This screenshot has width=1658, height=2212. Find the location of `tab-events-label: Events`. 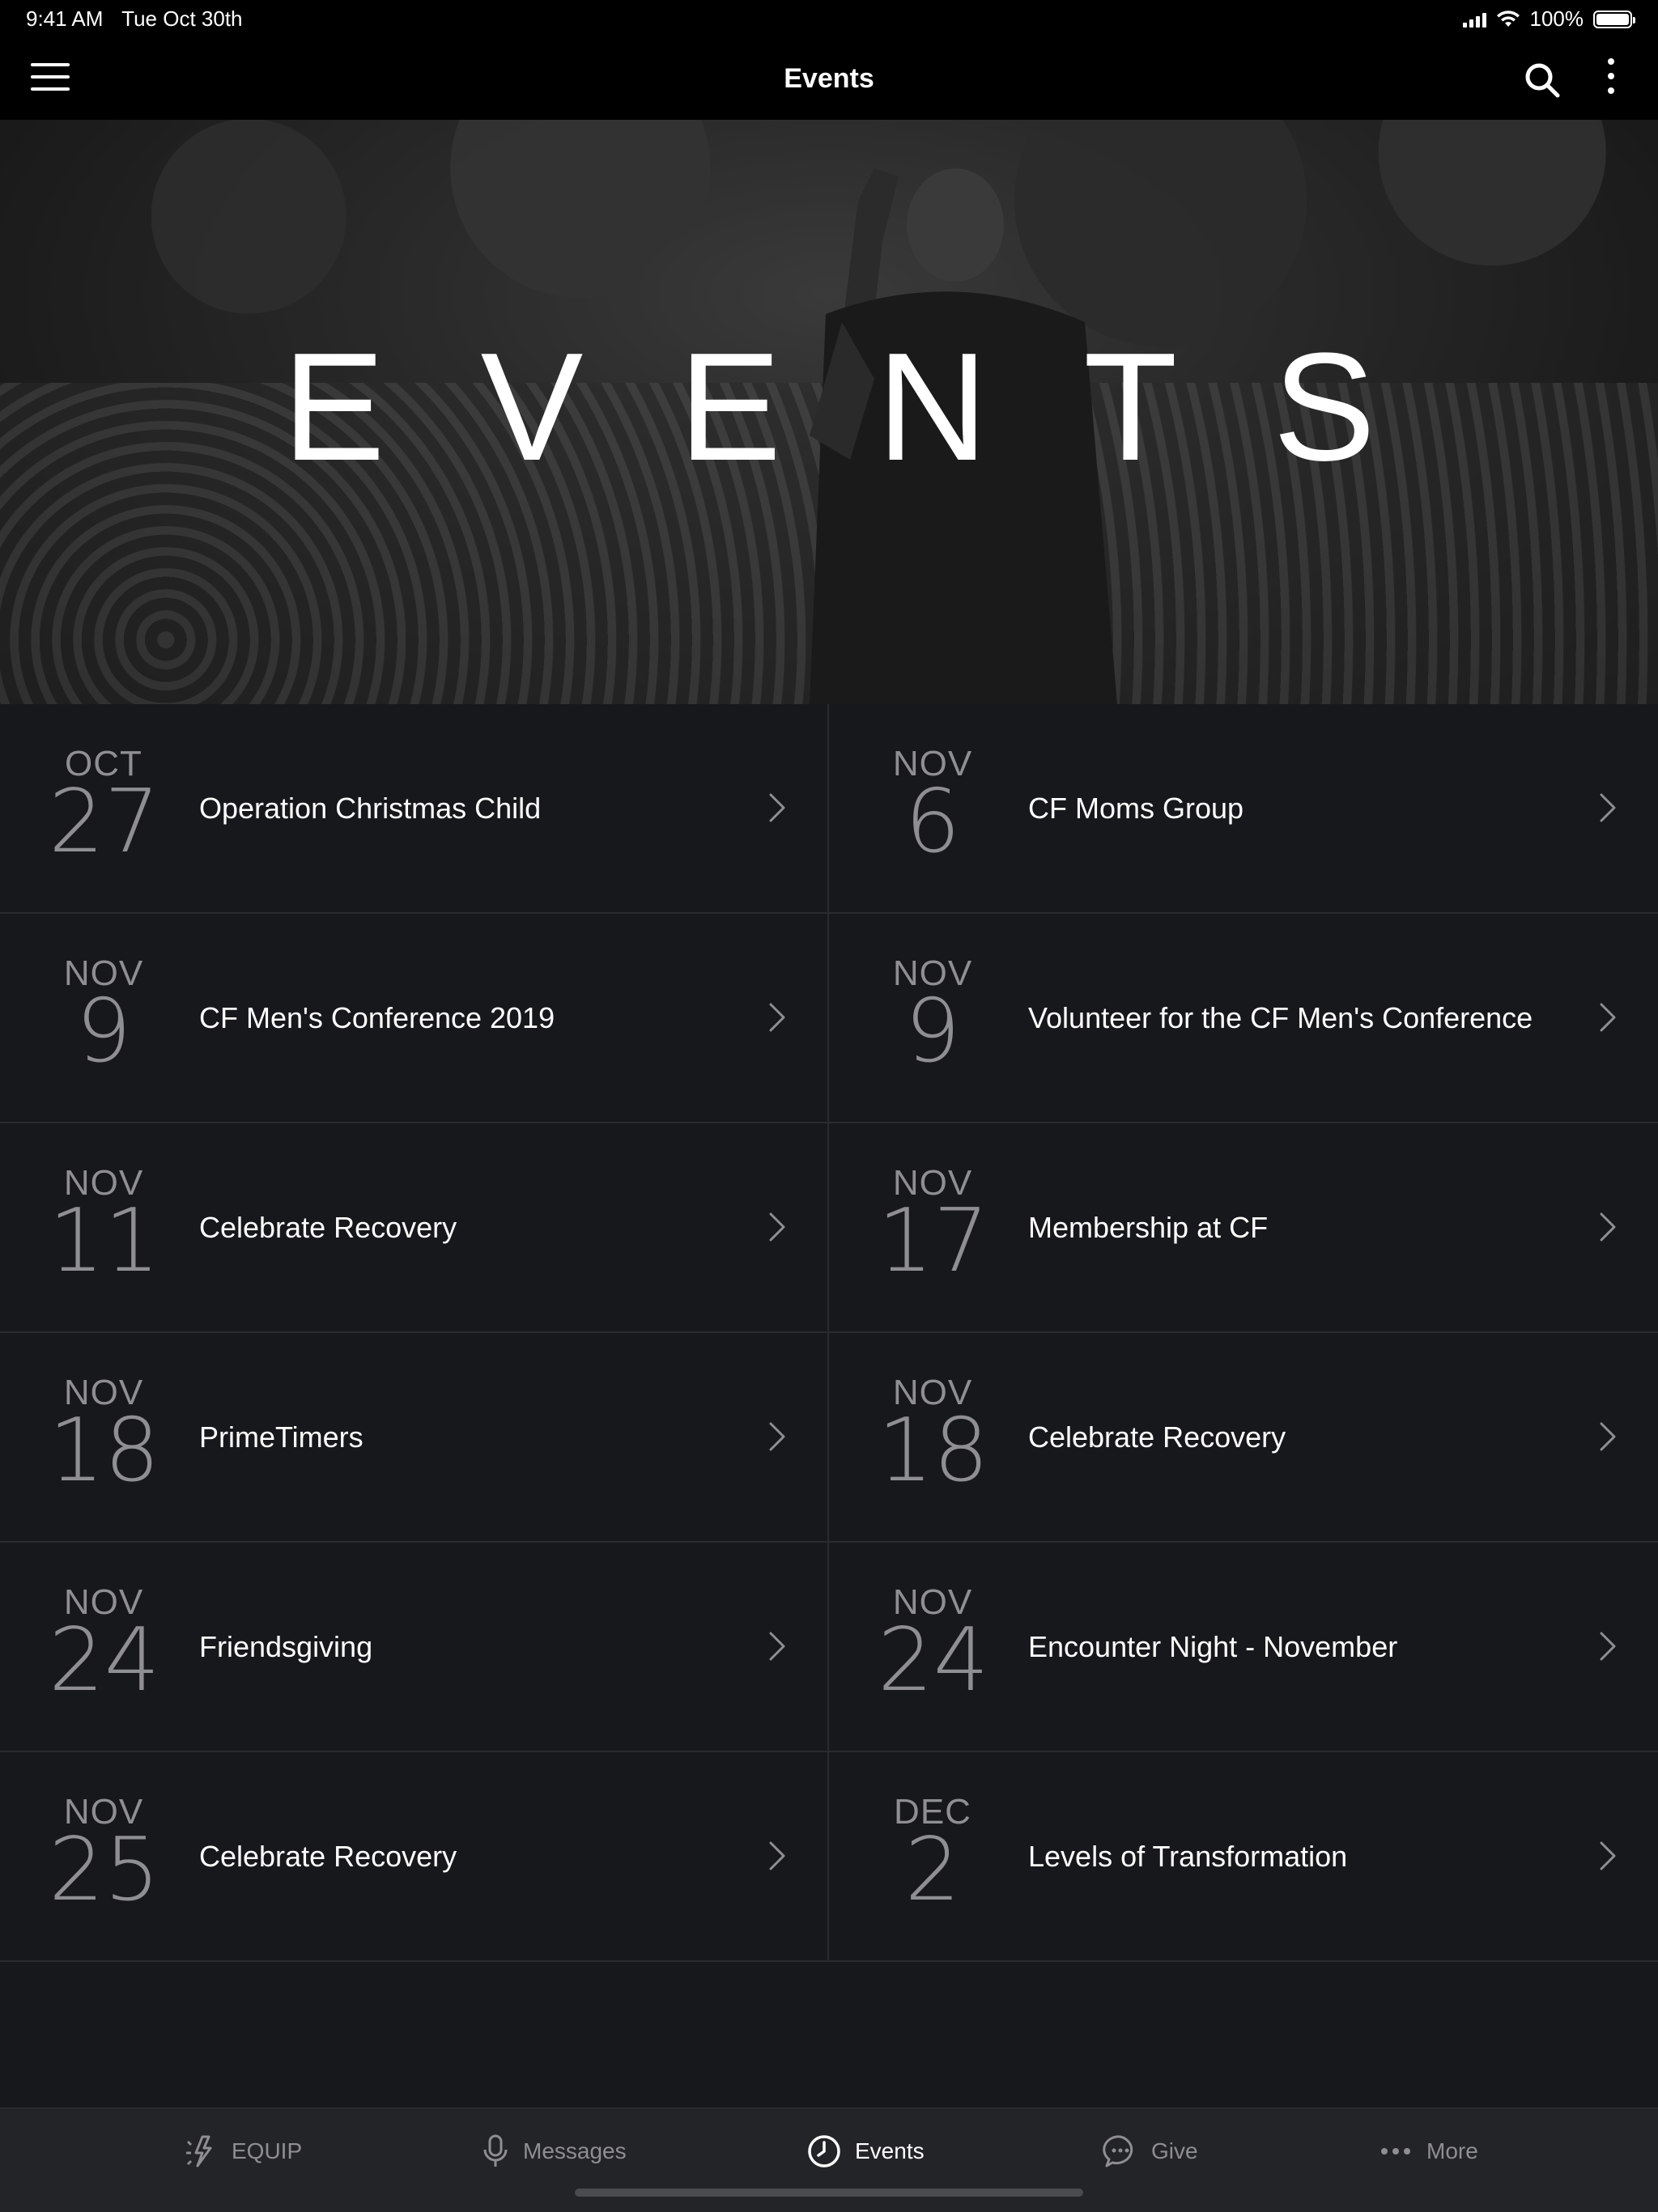

tab-events-label: Events is located at coordinates (890, 2150).